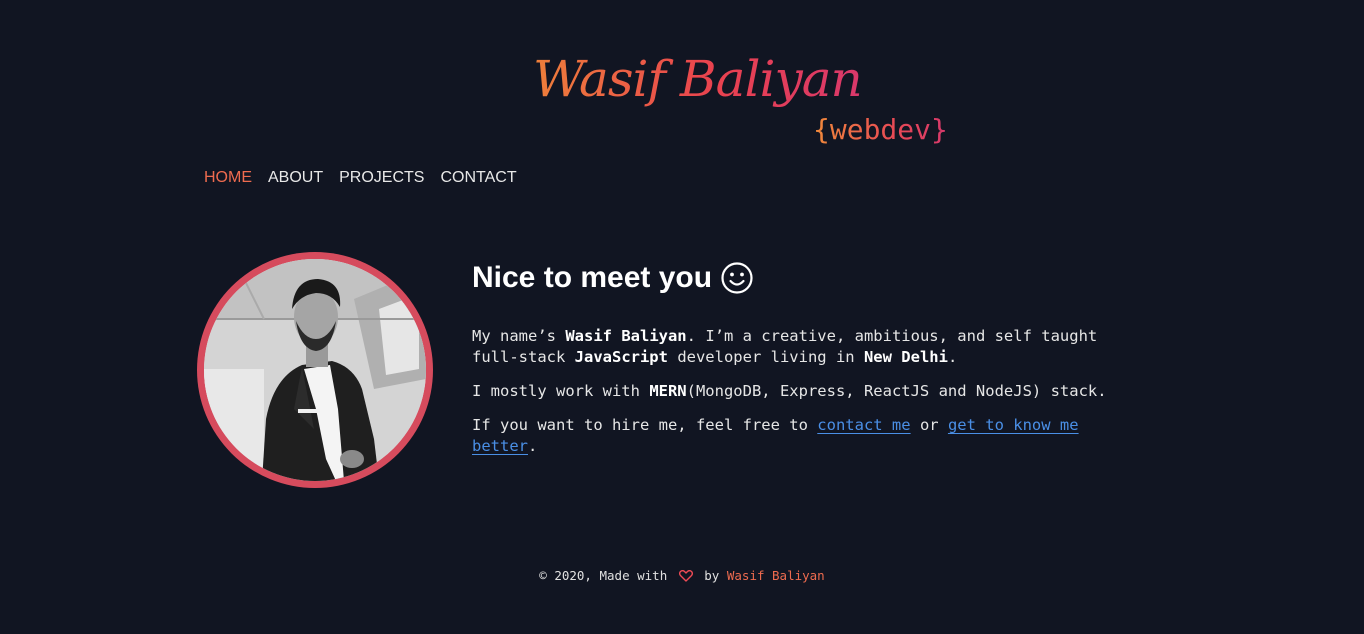 This screenshot has width=1364, height=634. I want to click on site-logo: Wasif Baliyan {webdev}, so click(753, 99).